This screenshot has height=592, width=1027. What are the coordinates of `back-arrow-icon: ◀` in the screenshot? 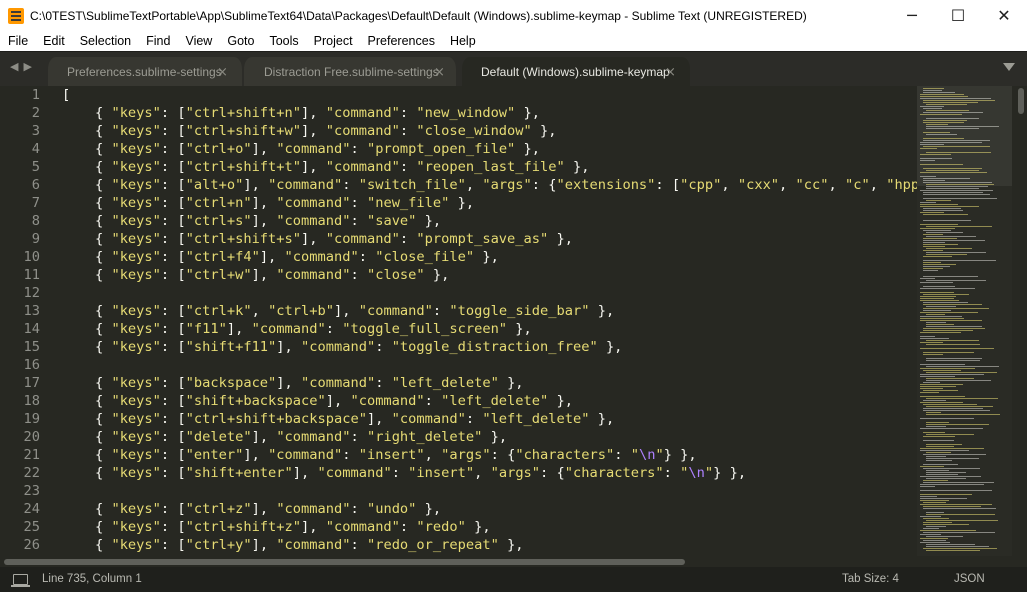 It's located at (14, 66).